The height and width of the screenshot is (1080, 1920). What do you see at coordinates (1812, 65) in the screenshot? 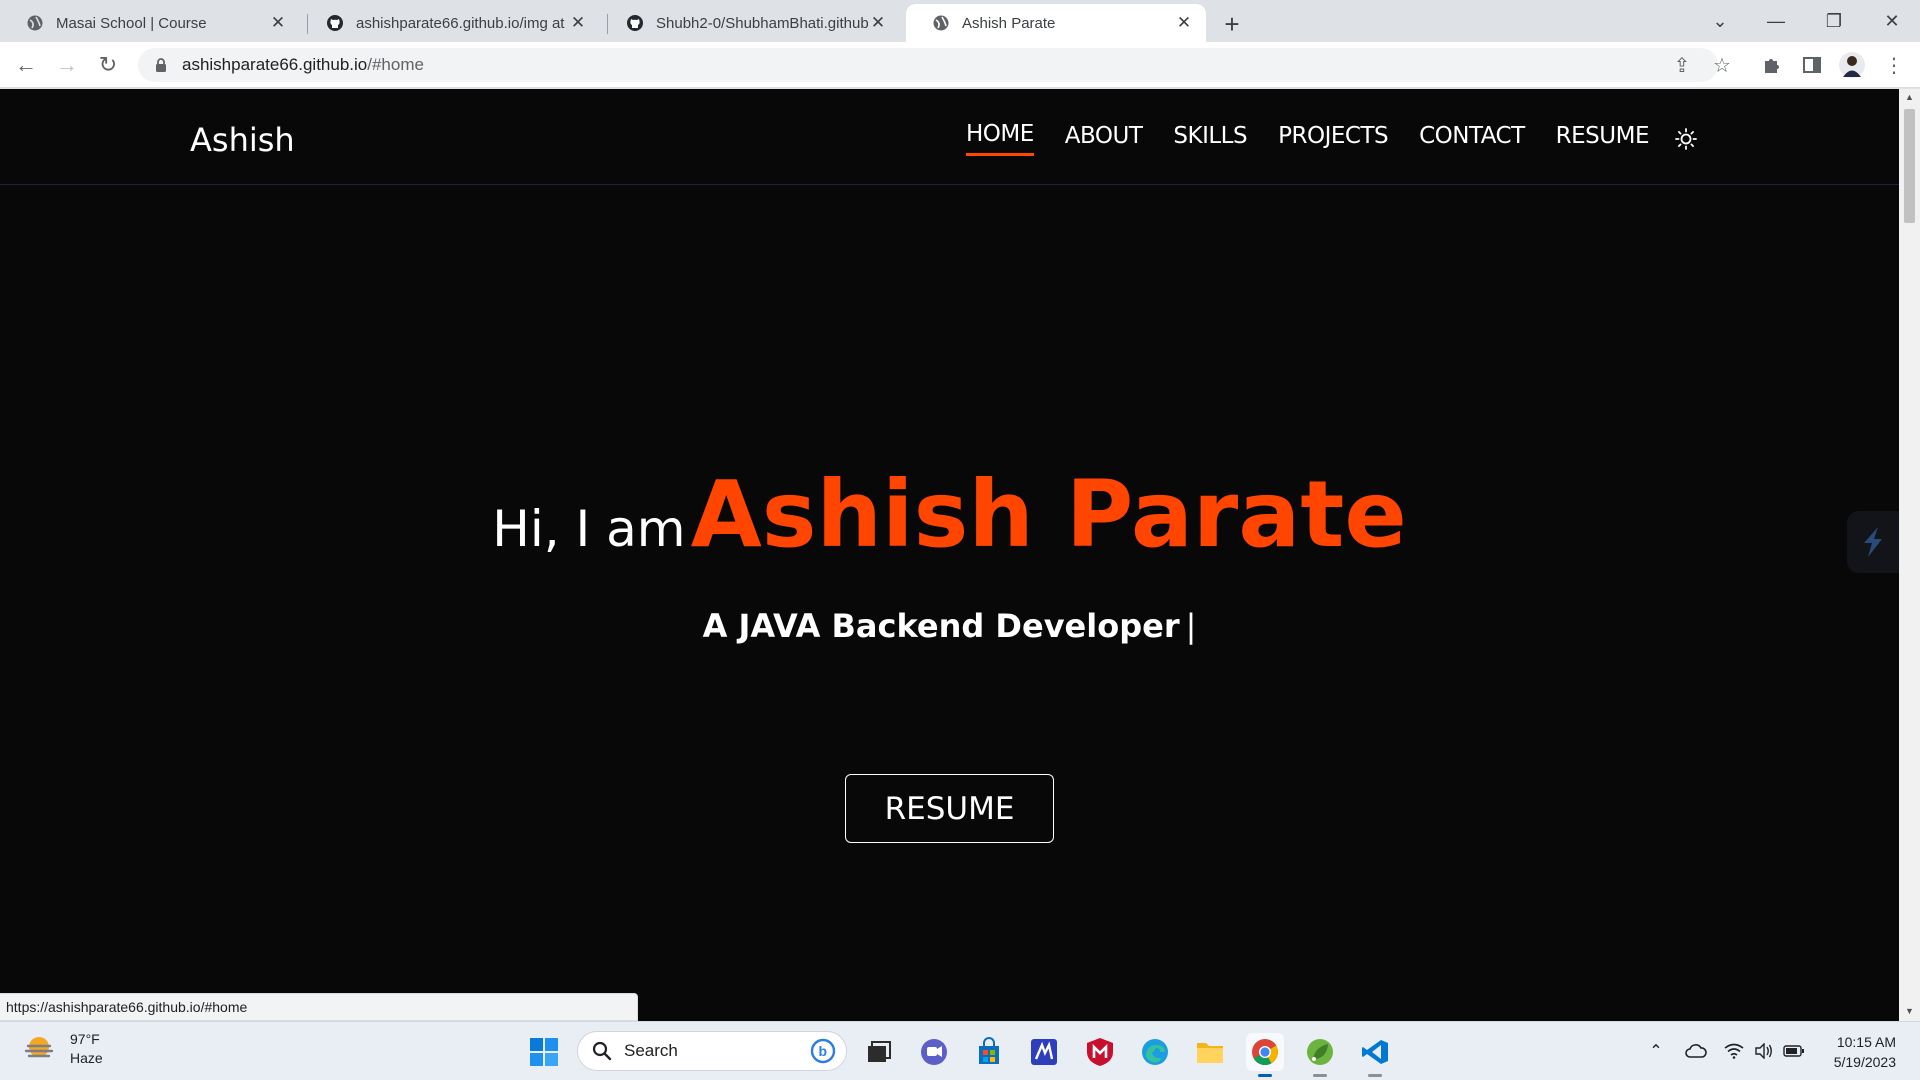
I see `side-panel-icon` at bounding box center [1812, 65].